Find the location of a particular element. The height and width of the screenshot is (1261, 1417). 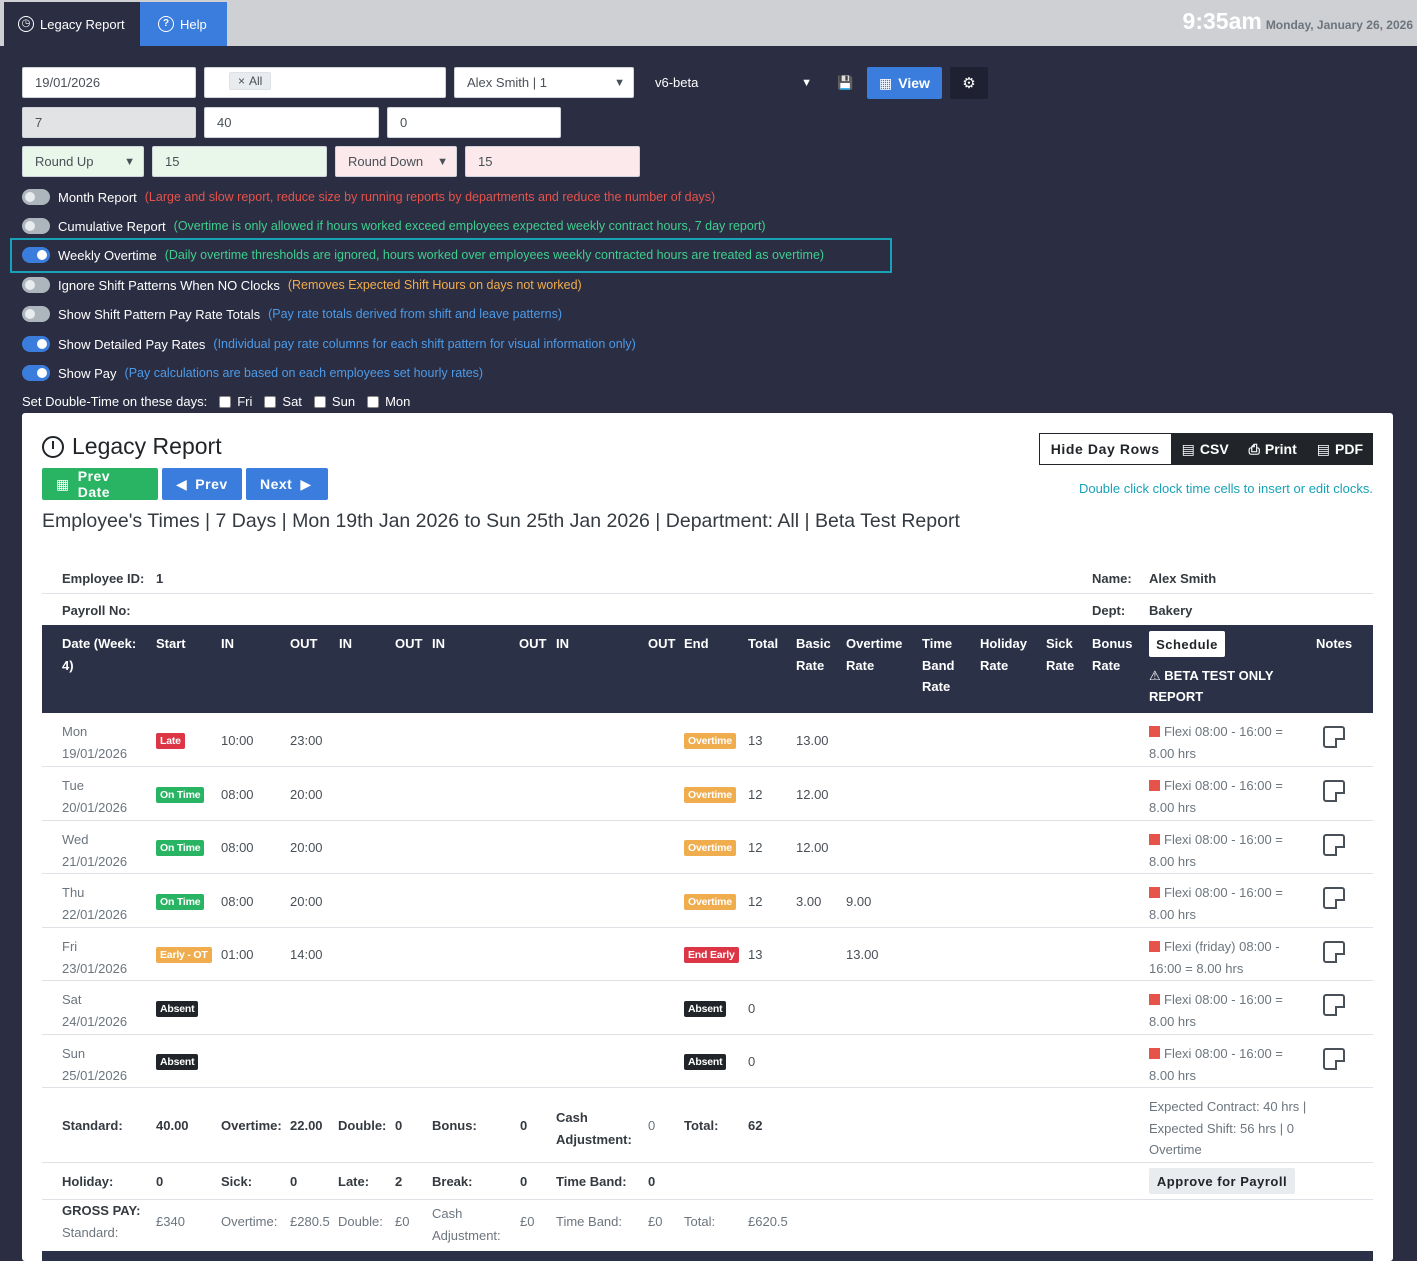

save-icon: 💾 is located at coordinates (845, 83).